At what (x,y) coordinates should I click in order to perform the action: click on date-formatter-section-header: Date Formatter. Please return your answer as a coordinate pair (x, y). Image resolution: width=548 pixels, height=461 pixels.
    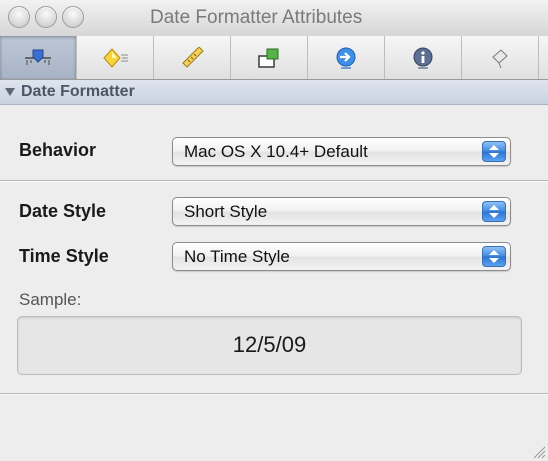
    Looking at the image, I should click on (274, 92).